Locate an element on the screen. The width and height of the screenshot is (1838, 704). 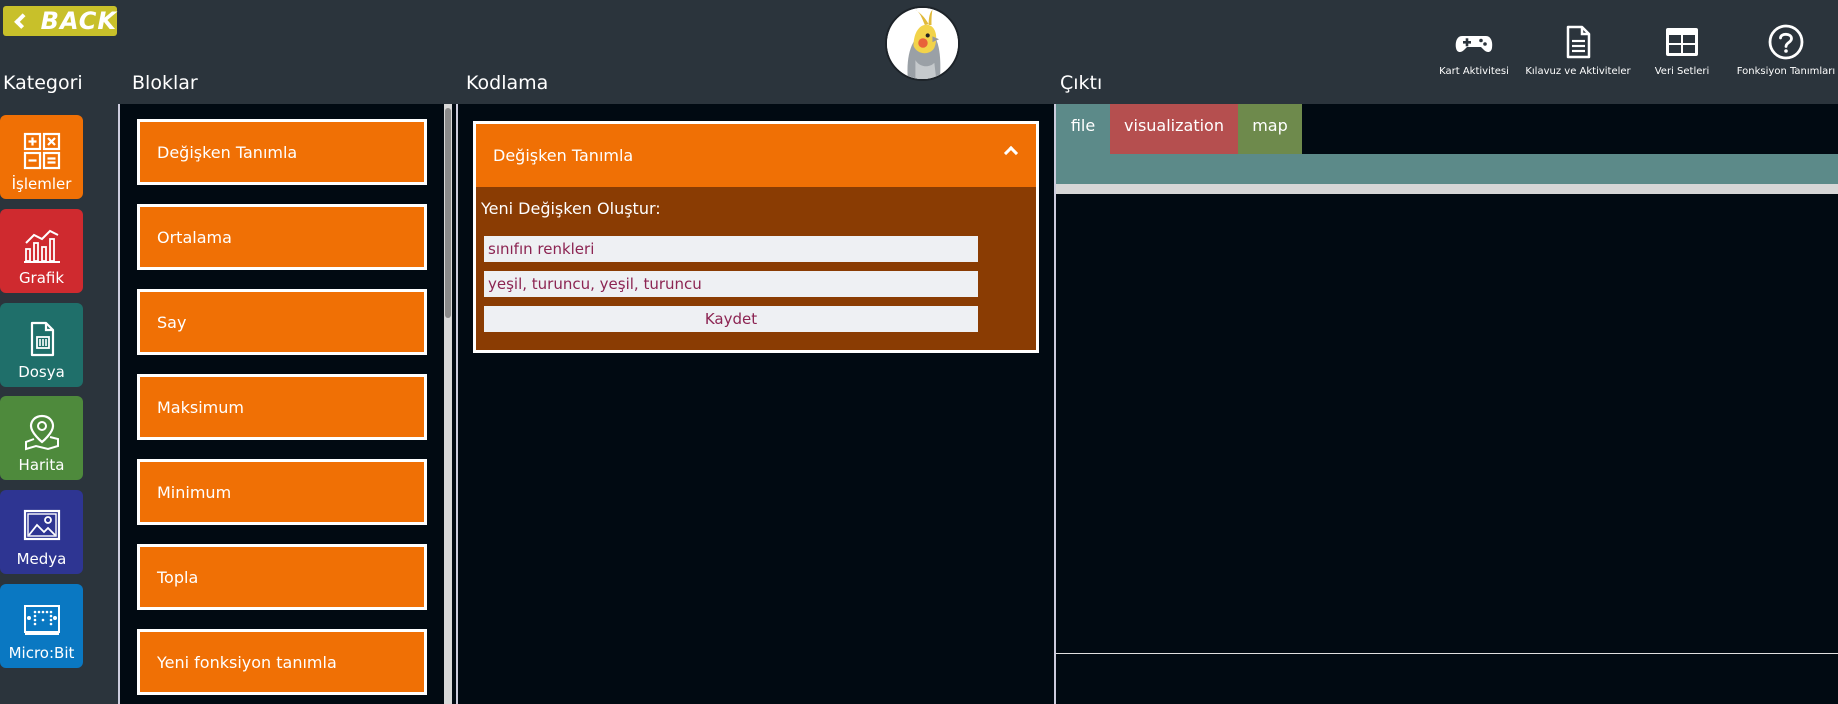
category-label: Grafik is located at coordinates (41, 278).